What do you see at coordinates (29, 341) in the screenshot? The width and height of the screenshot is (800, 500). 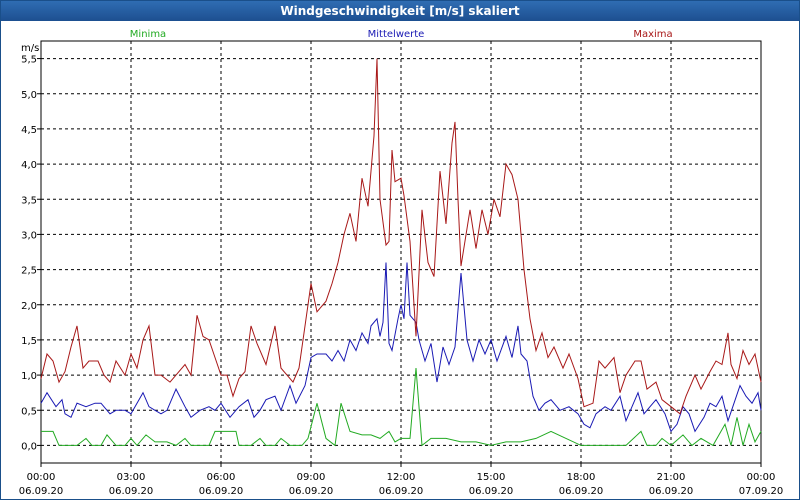 I see `y-tick-label: 1,5` at bounding box center [29, 341].